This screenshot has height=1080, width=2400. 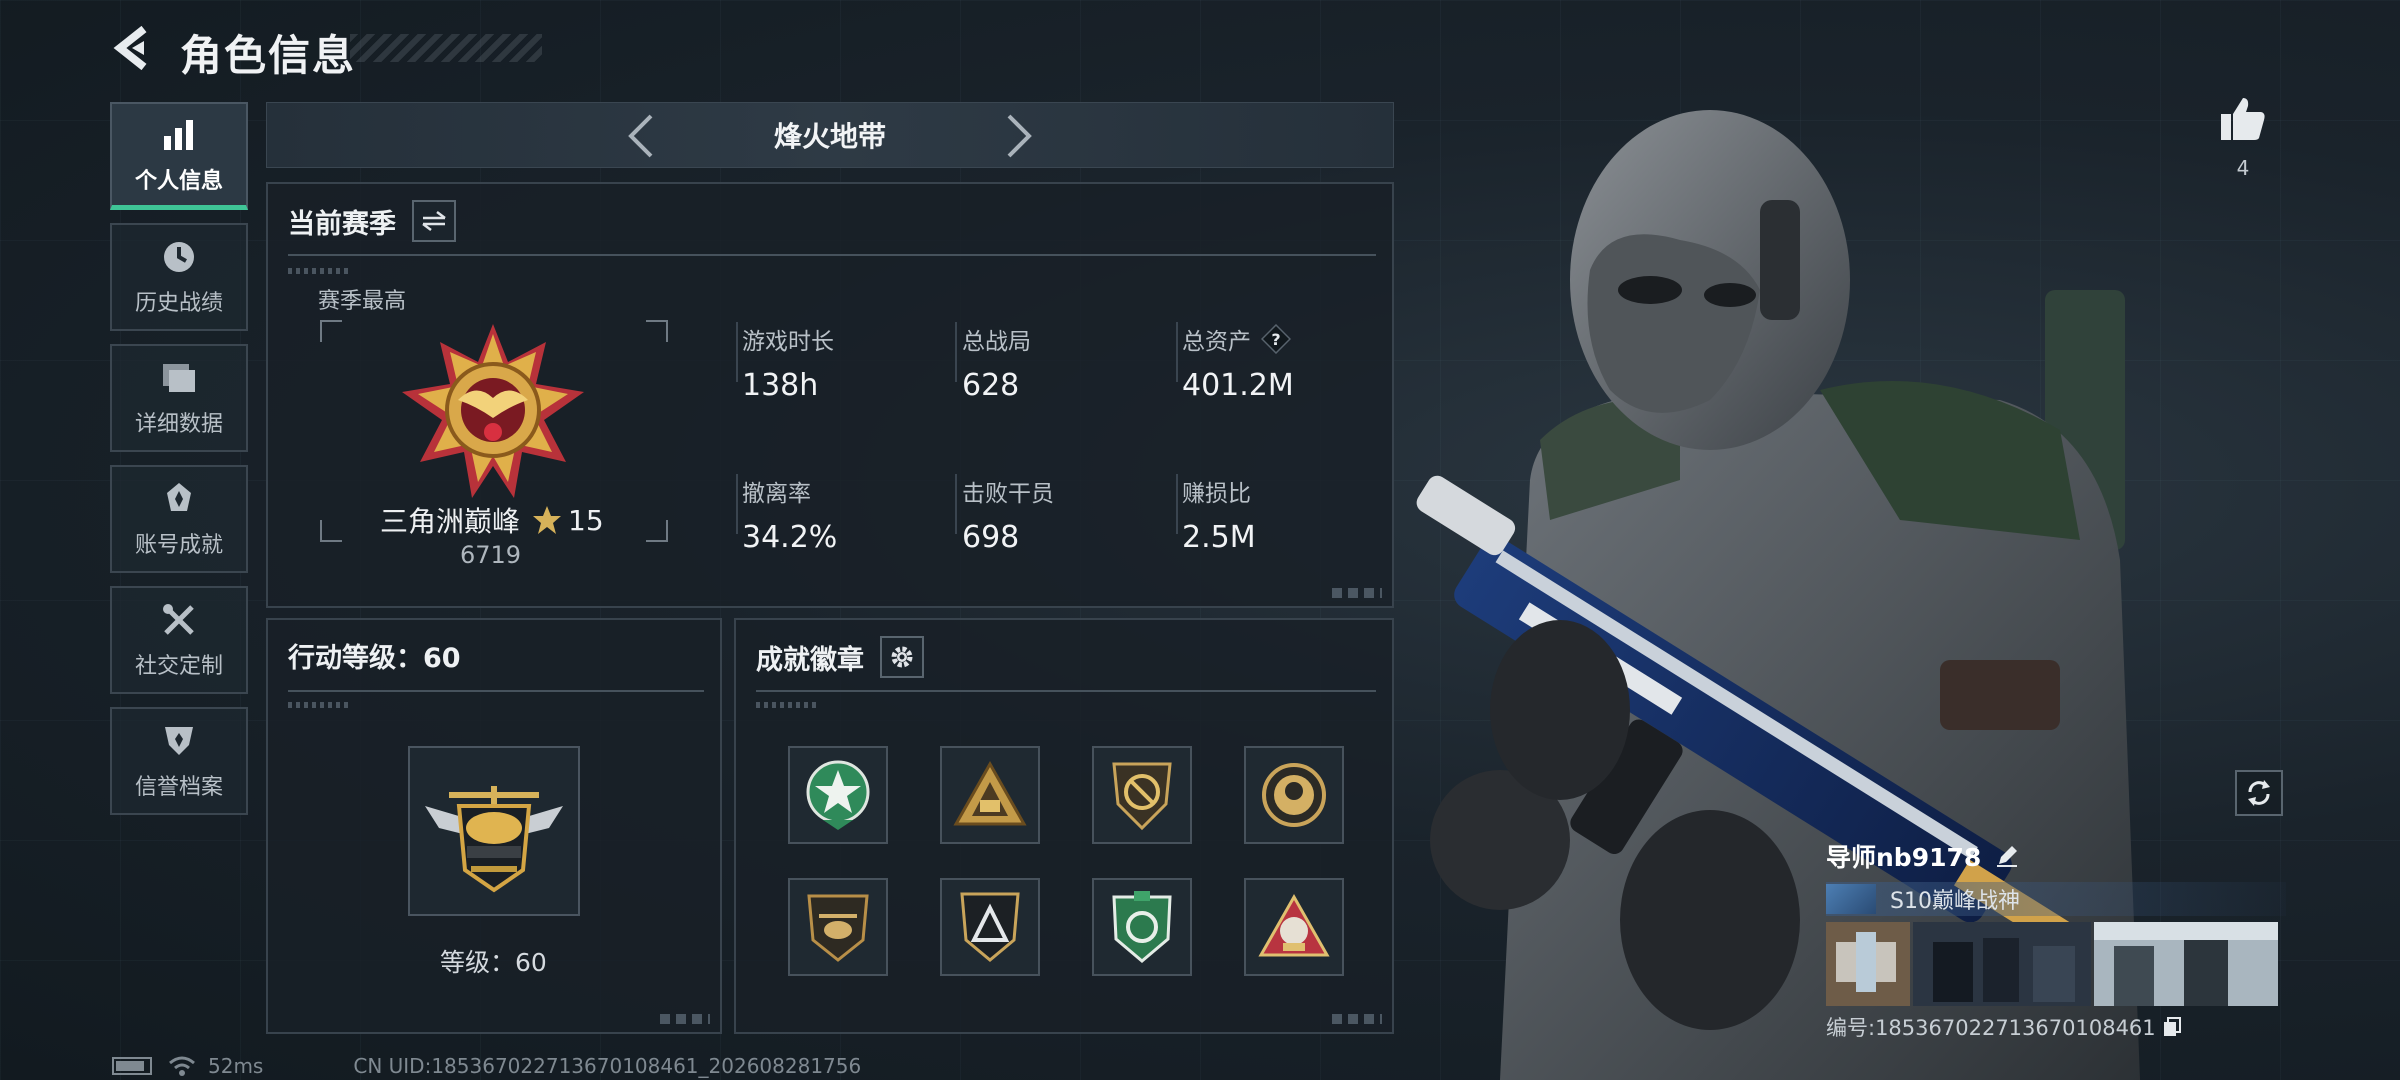 What do you see at coordinates (179, 499) in the screenshot?
I see `achievement-icon` at bounding box center [179, 499].